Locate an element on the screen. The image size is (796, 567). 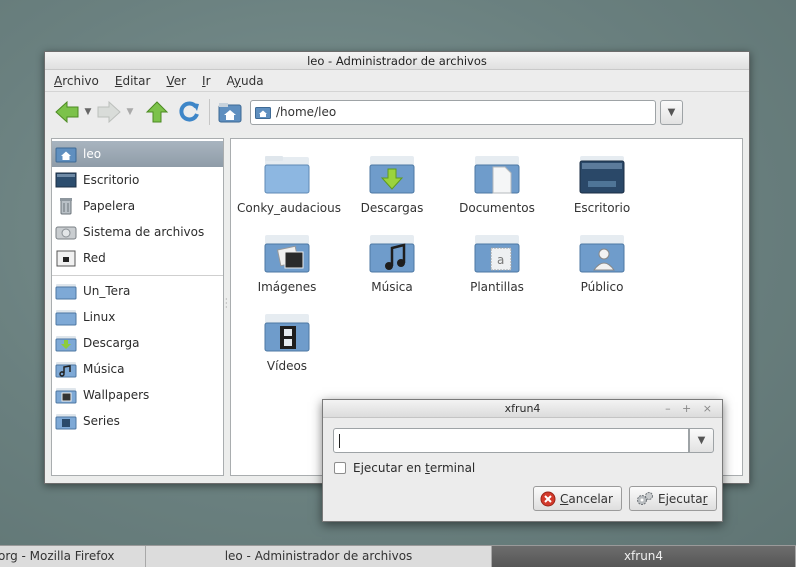
back-icon is located at coordinates (67, 112).